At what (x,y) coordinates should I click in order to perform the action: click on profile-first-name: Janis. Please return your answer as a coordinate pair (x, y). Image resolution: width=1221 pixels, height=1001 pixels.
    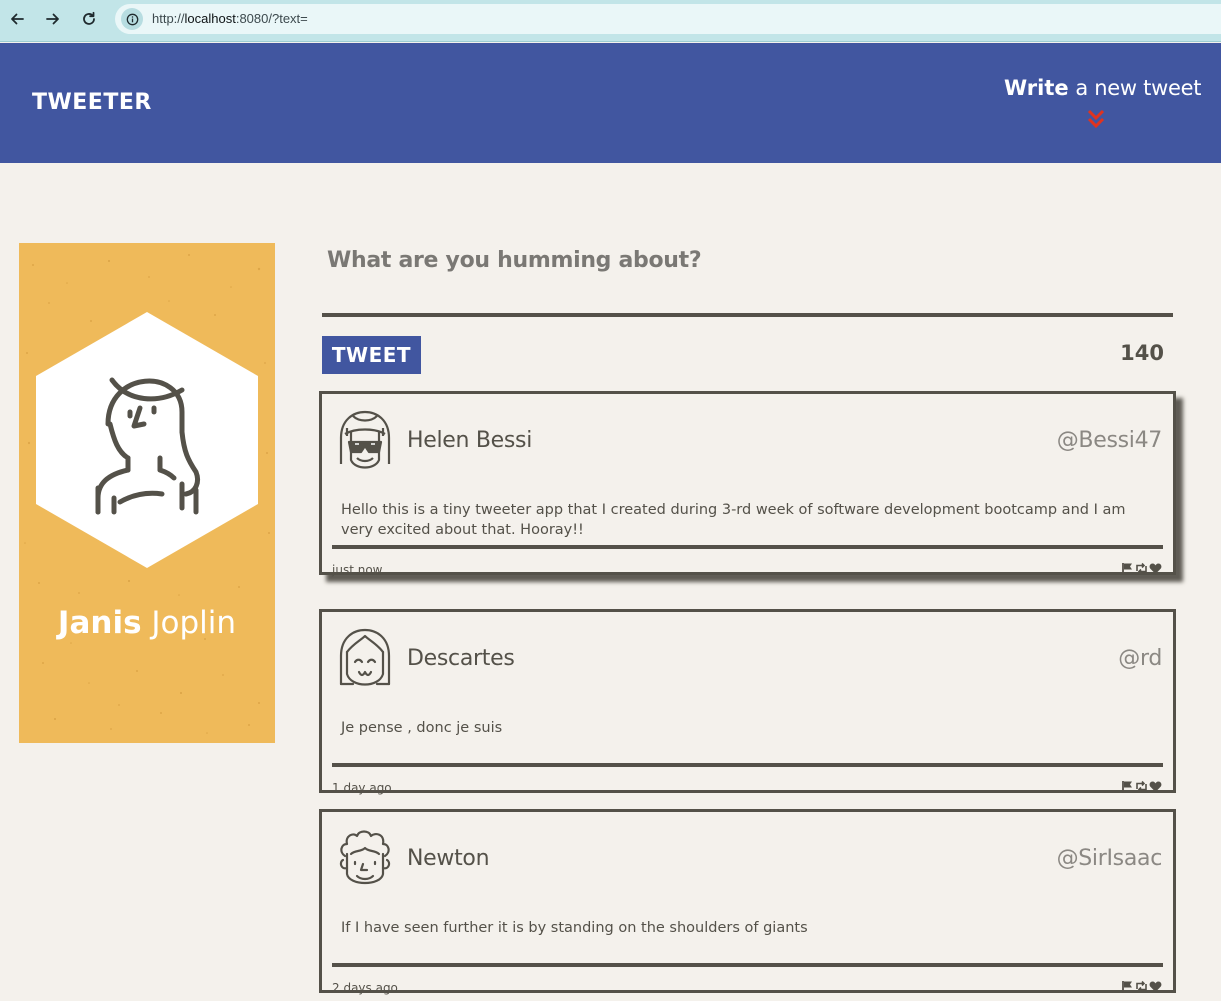
    Looking at the image, I should click on (99, 623).